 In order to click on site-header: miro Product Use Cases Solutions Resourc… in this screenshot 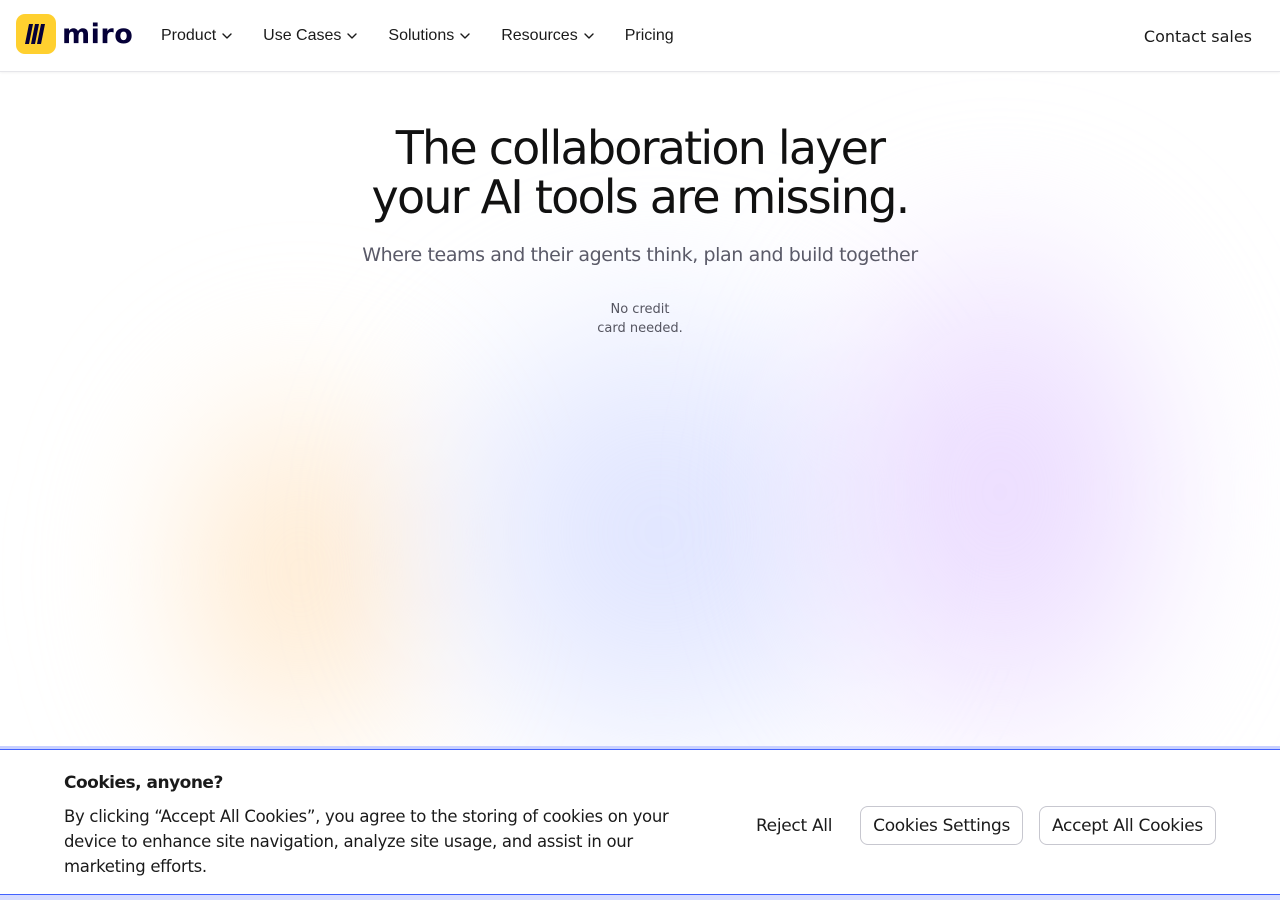, I will do `click(640, 36)`.